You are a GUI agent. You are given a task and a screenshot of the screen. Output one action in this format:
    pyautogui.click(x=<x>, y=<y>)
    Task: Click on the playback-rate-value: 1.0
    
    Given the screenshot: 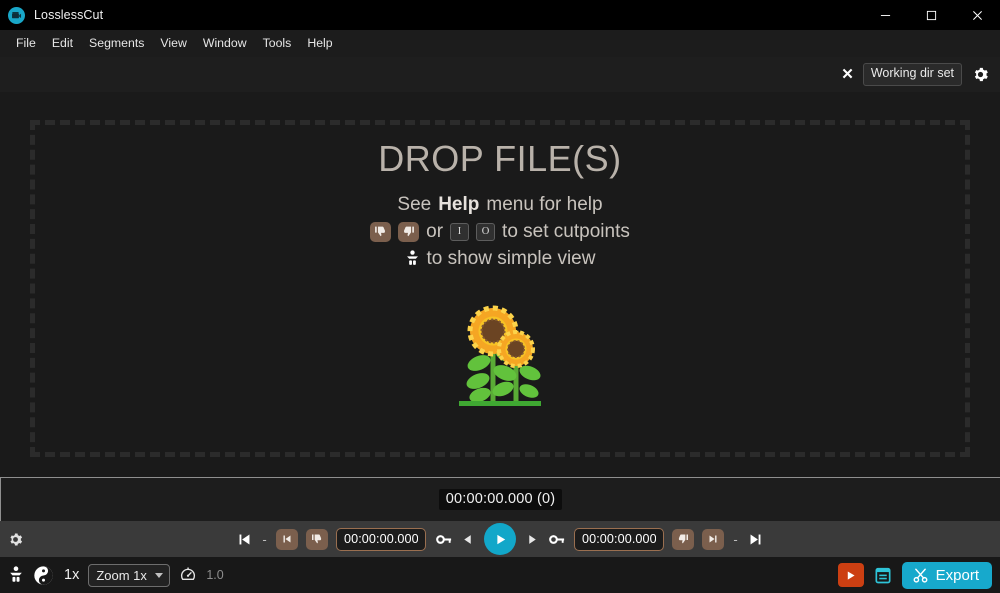 What is the action you would take?
    pyautogui.click(x=215, y=575)
    